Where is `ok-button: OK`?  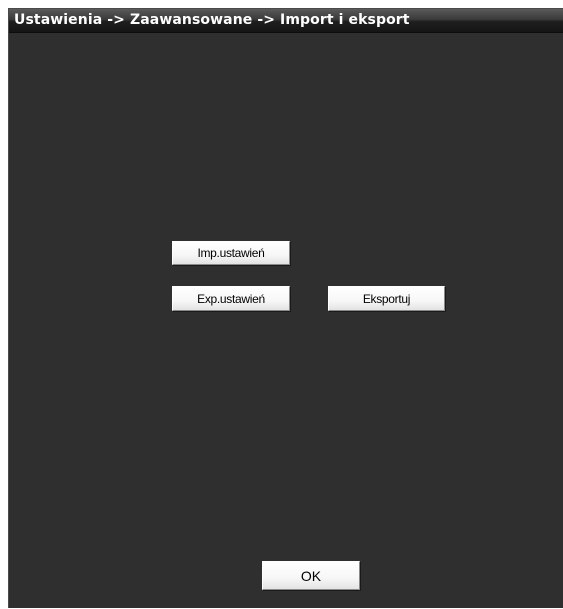
ok-button: OK is located at coordinates (311, 575).